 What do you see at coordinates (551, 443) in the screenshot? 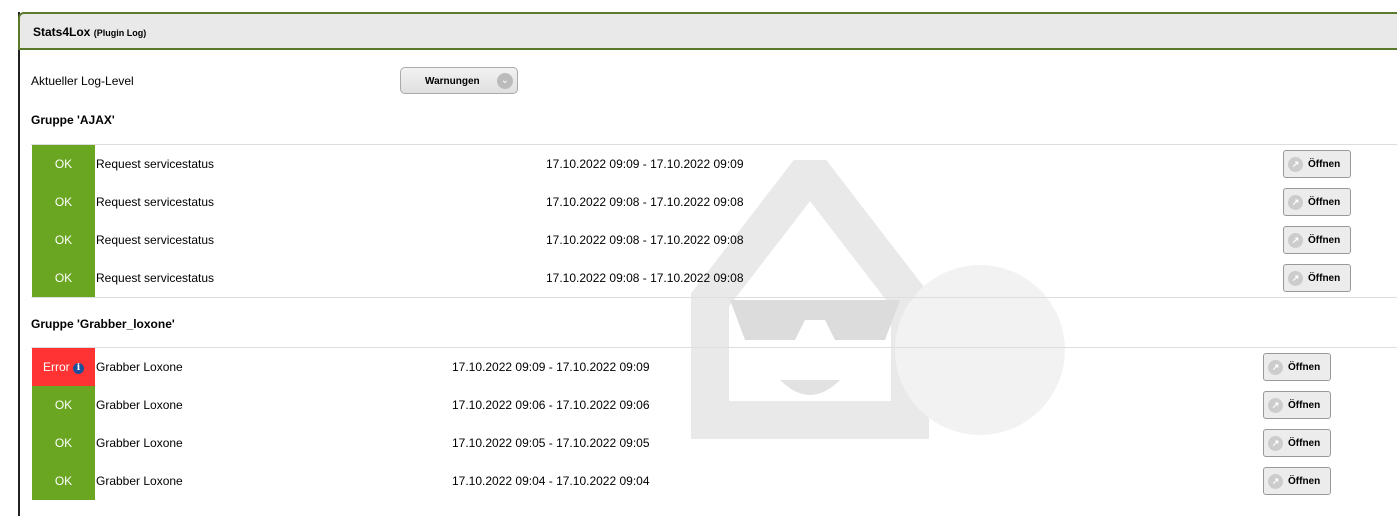
I see `log-time: 17.10.2022 09:05 - 17.10.2022 09:05` at bounding box center [551, 443].